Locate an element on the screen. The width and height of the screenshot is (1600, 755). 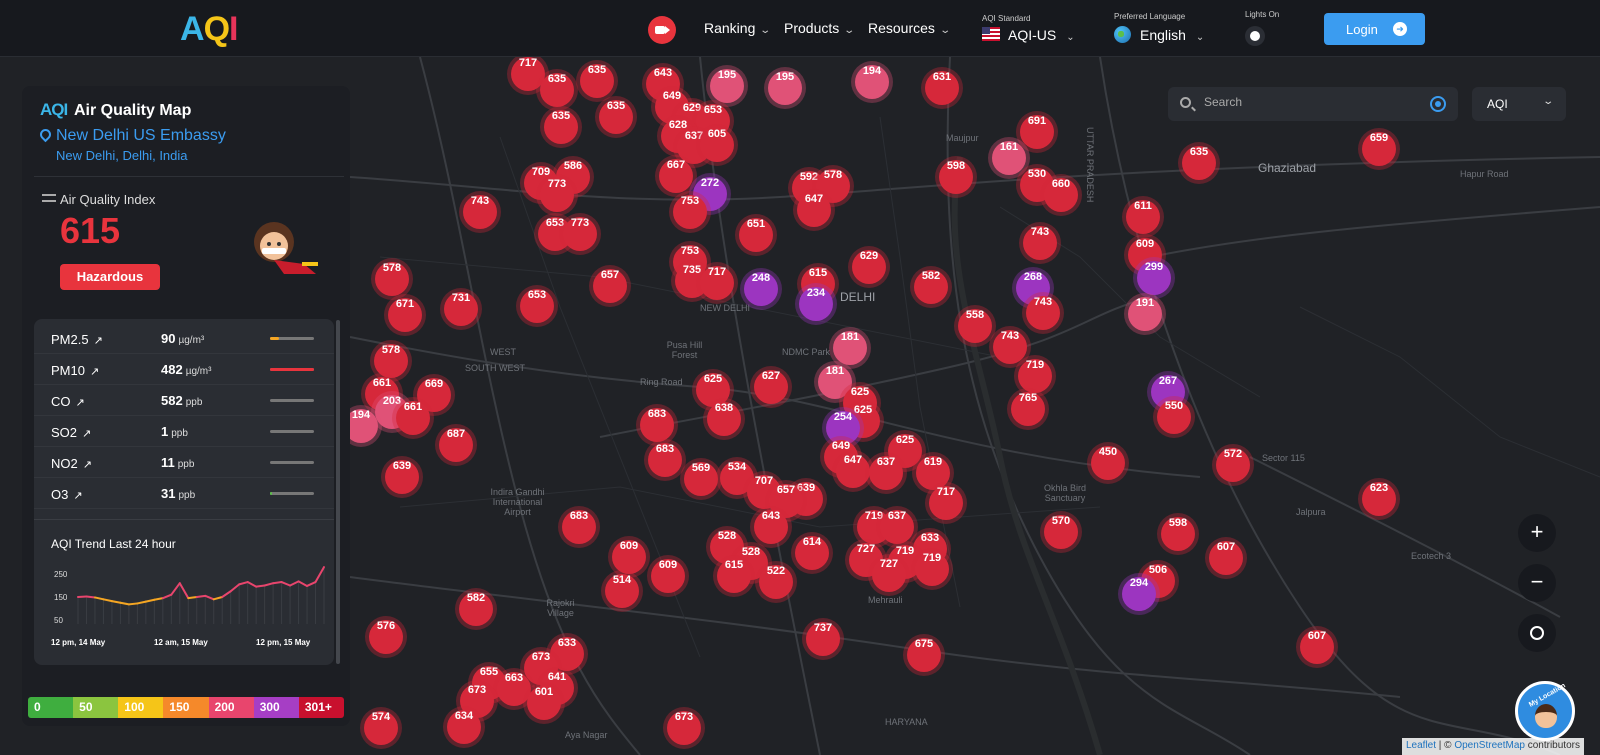
aqi-marker: 727 is located at coordinates (889, 575).